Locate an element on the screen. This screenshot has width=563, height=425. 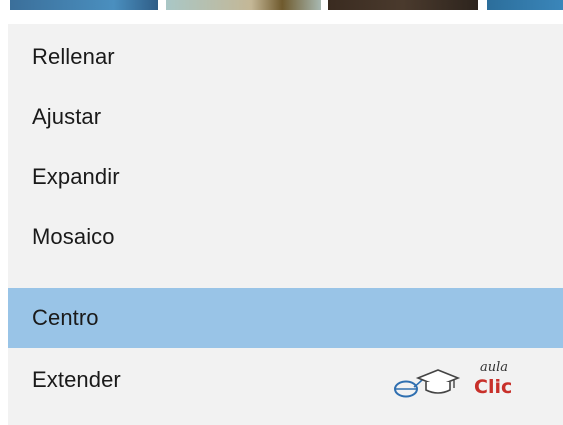
menu-item-centro: Centro is located at coordinates (285, 318).